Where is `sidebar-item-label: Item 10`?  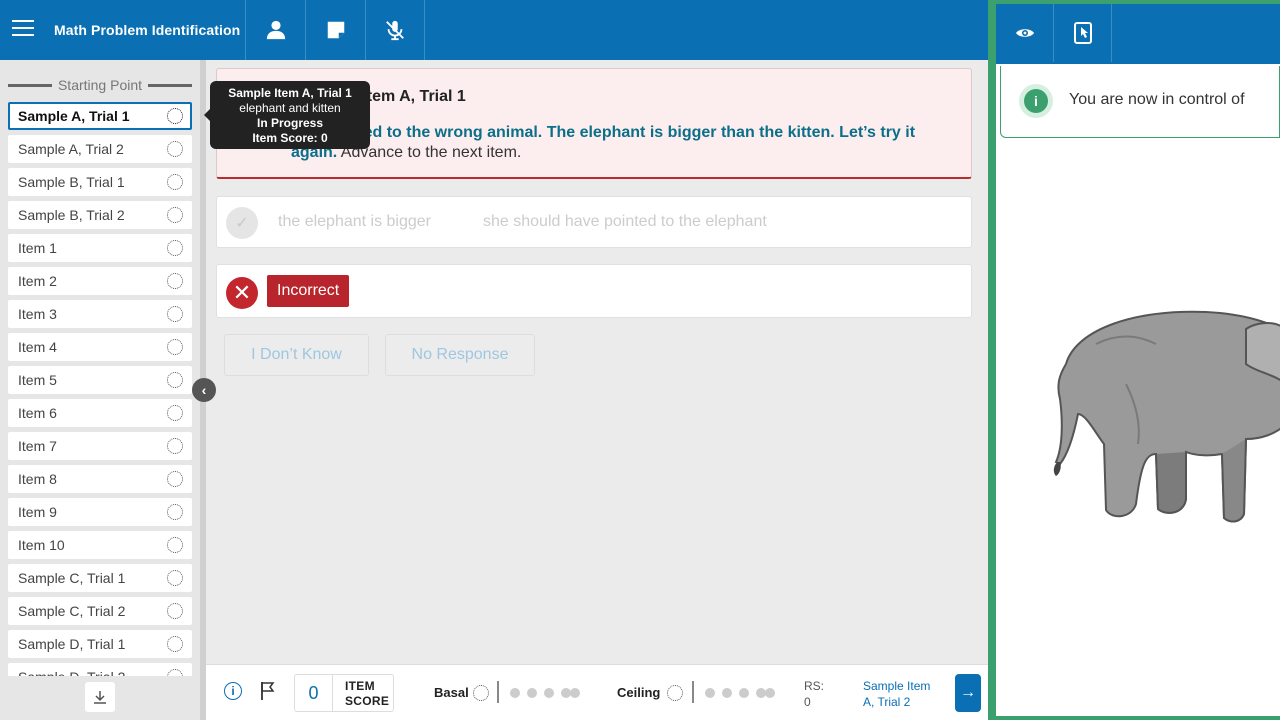
sidebar-item-label: Item 10 is located at coordinates (41, 545).